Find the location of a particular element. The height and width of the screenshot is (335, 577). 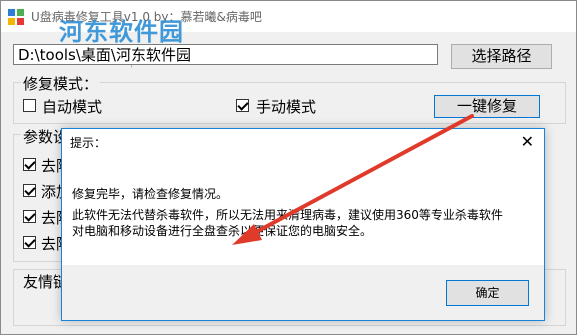

dialog-message-line-3: 对电脑和移动设备进行全盘查杀以便保证您的电脑安全。 is located at coordinates (222, 231).